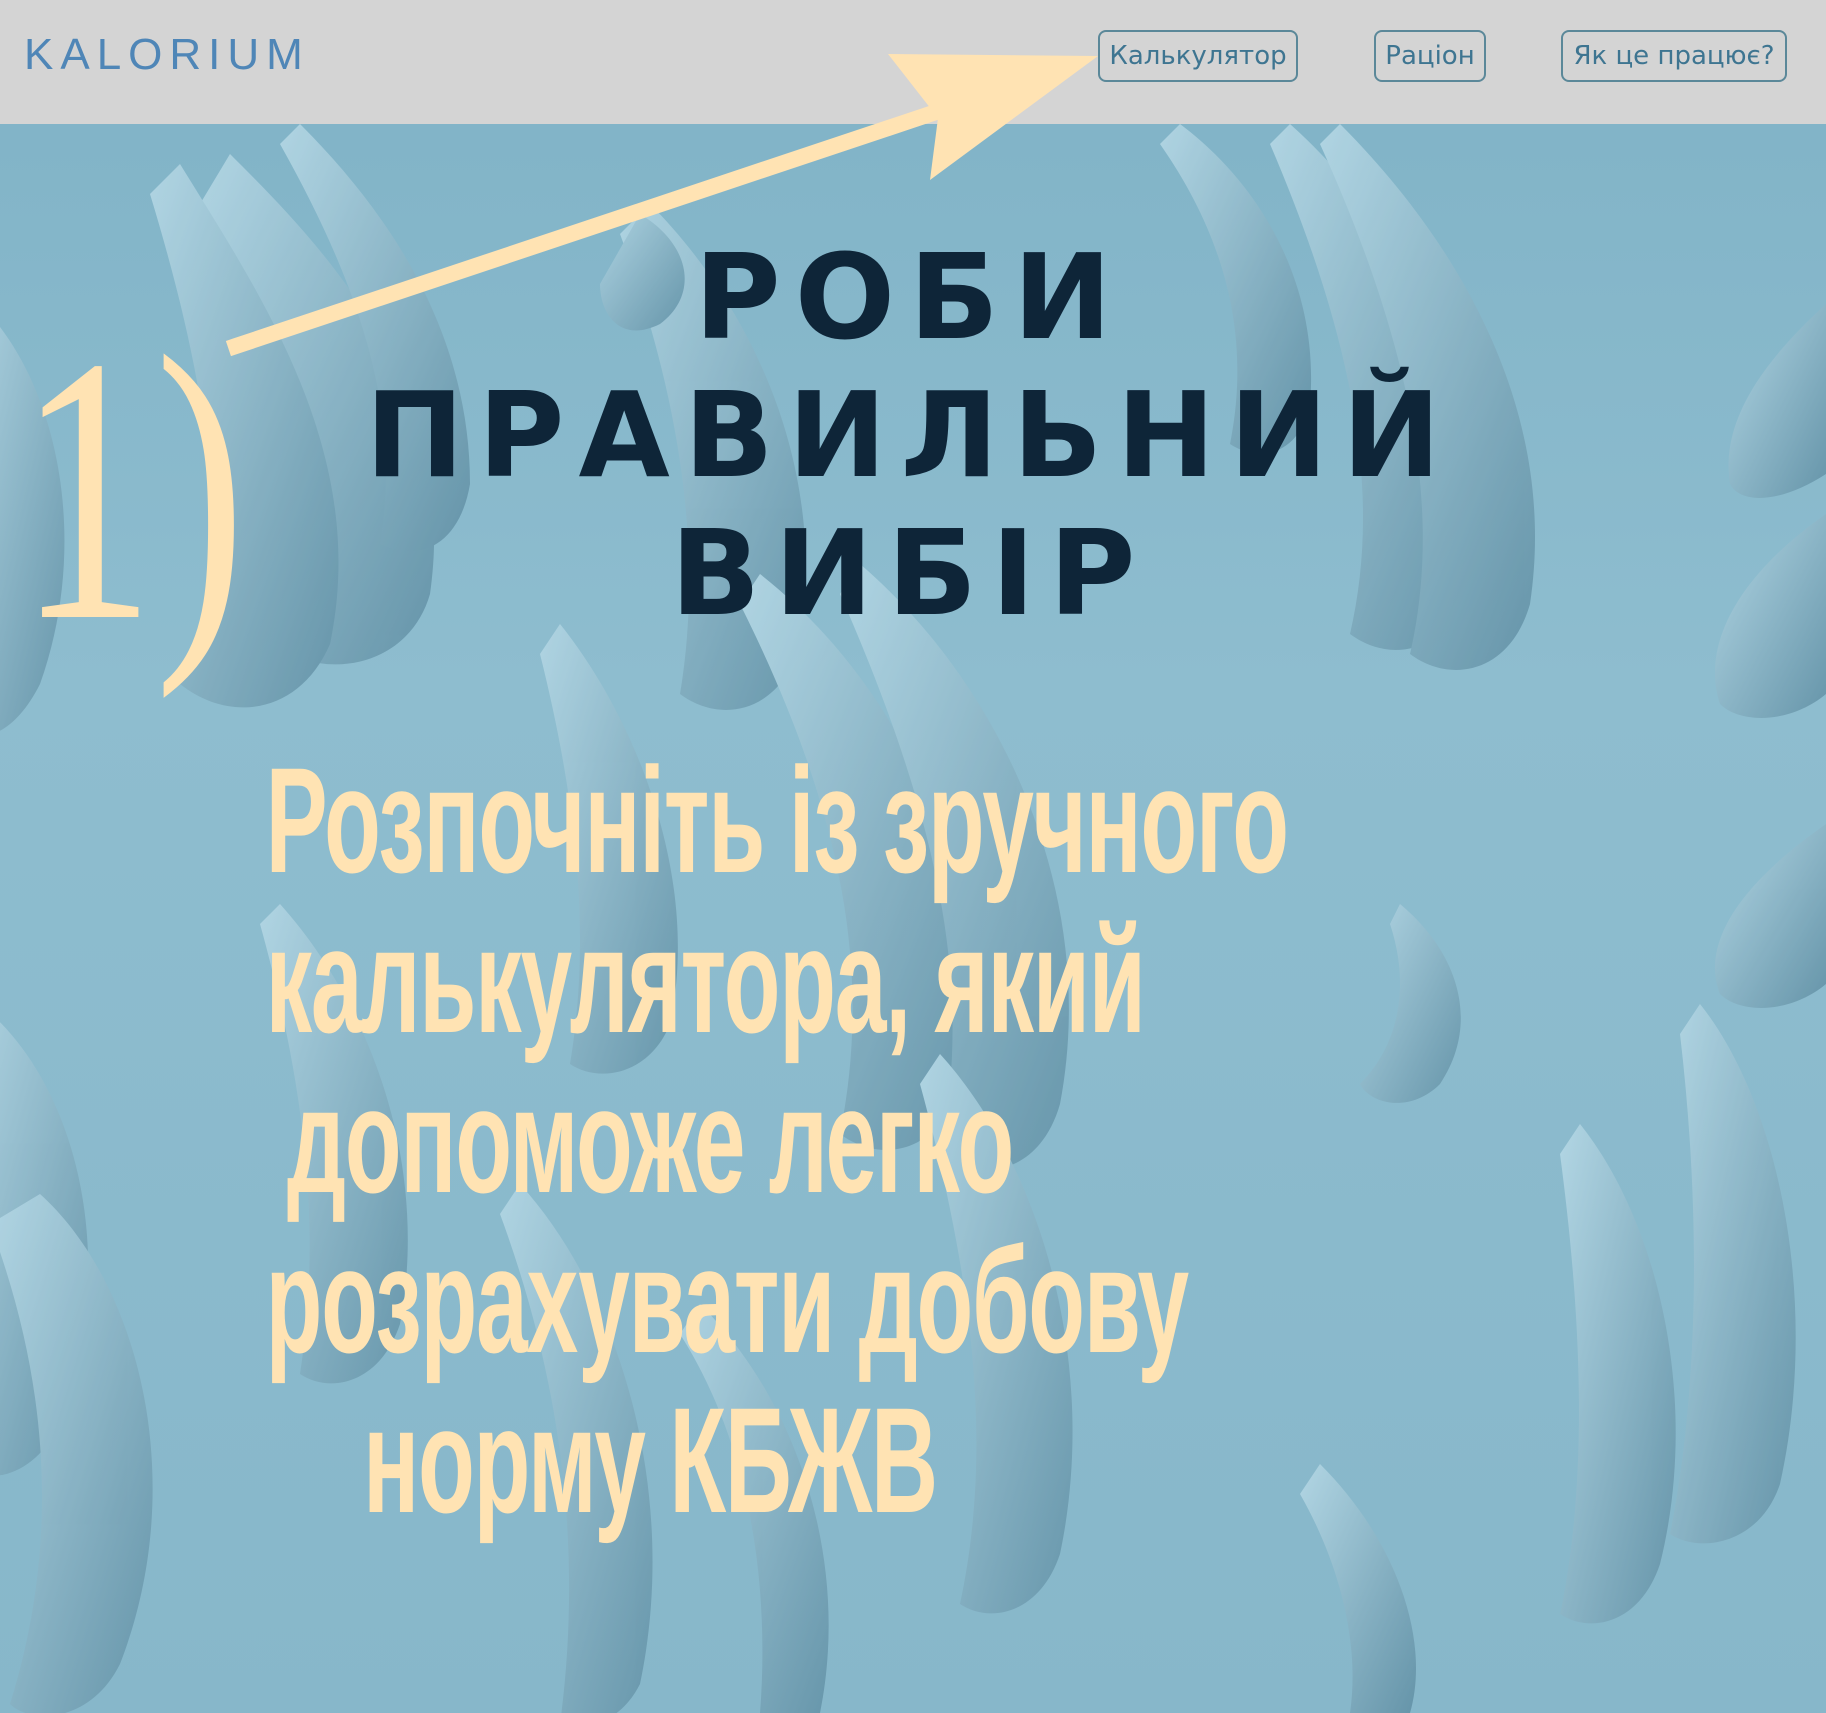  What do you see at coordinates (910, 297) in the screenshot?
I see `hero-title-line: РОБИ` at bounding box center [910, 297].